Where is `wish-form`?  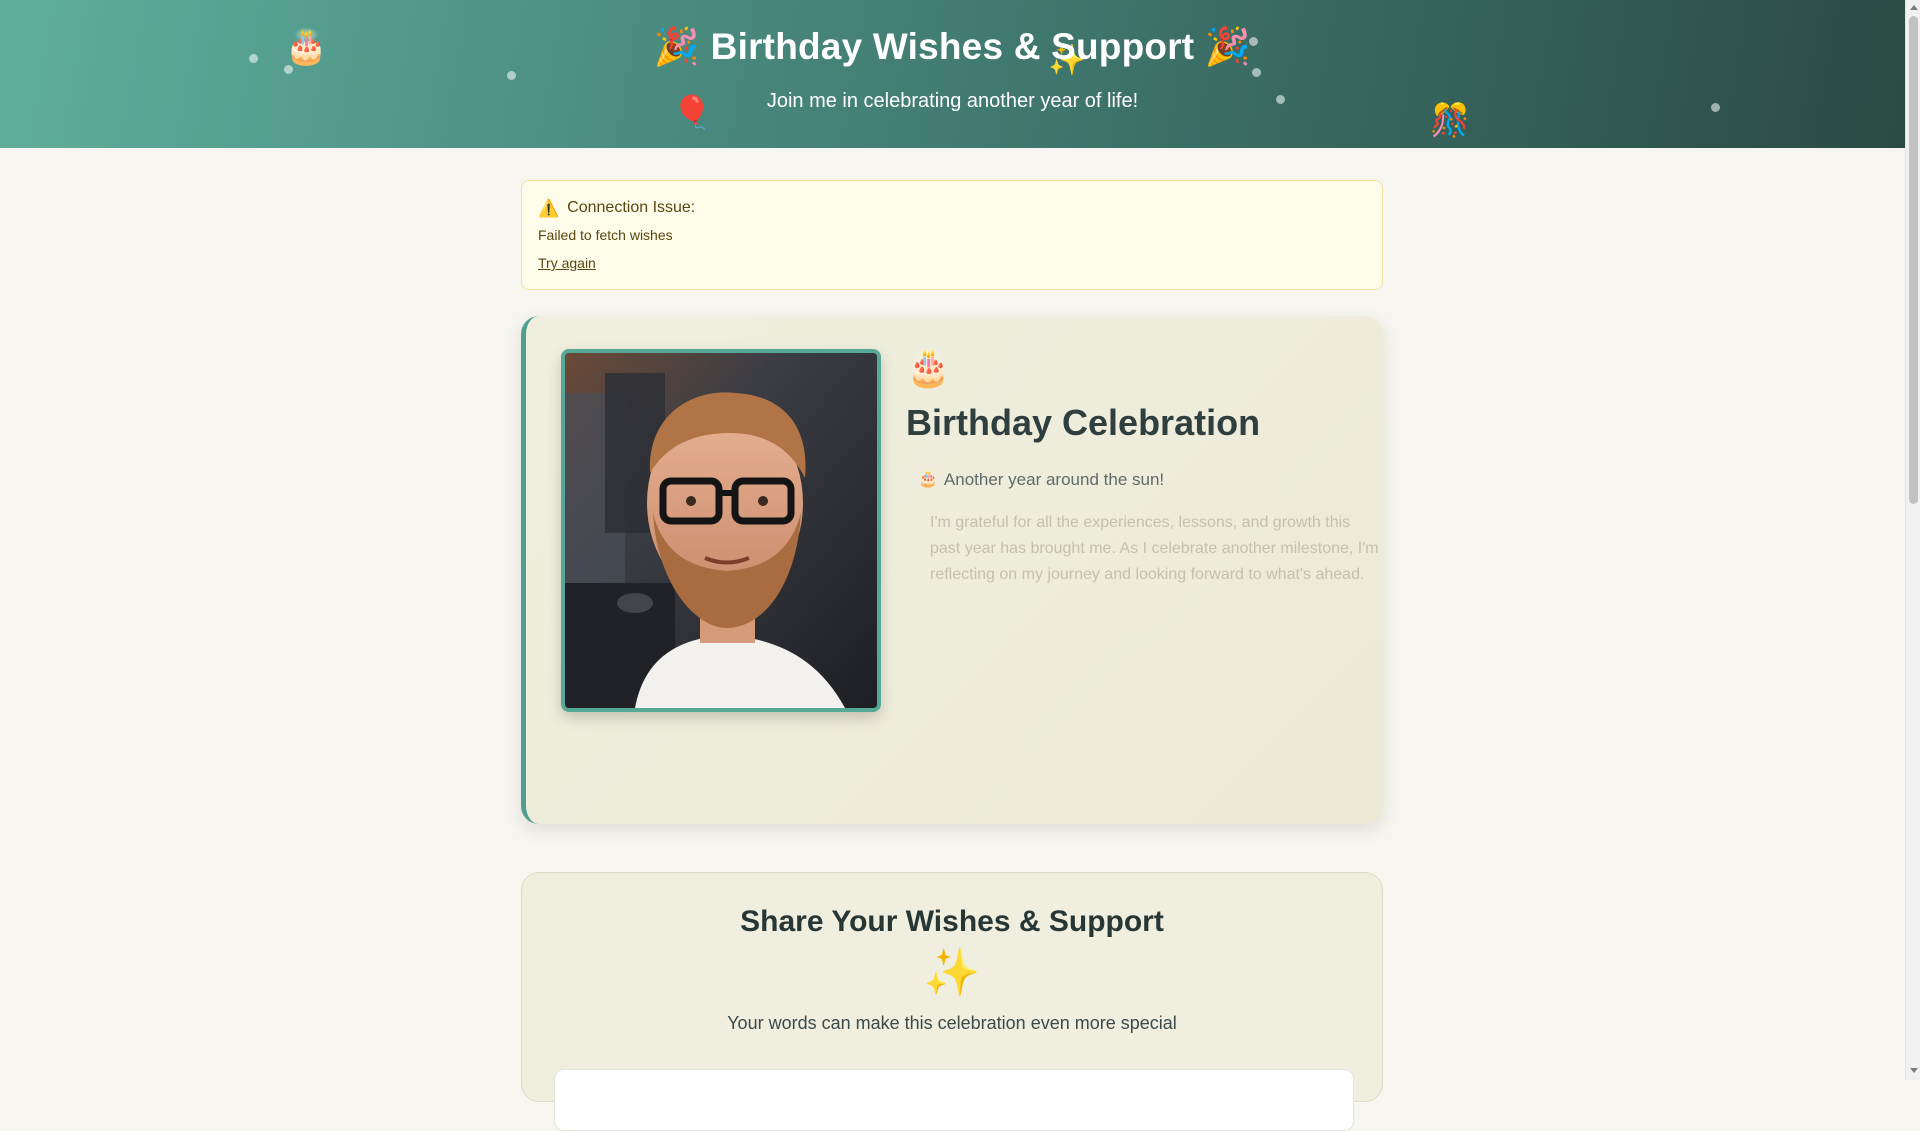 wish-form is located at coordinates (954, 1100).